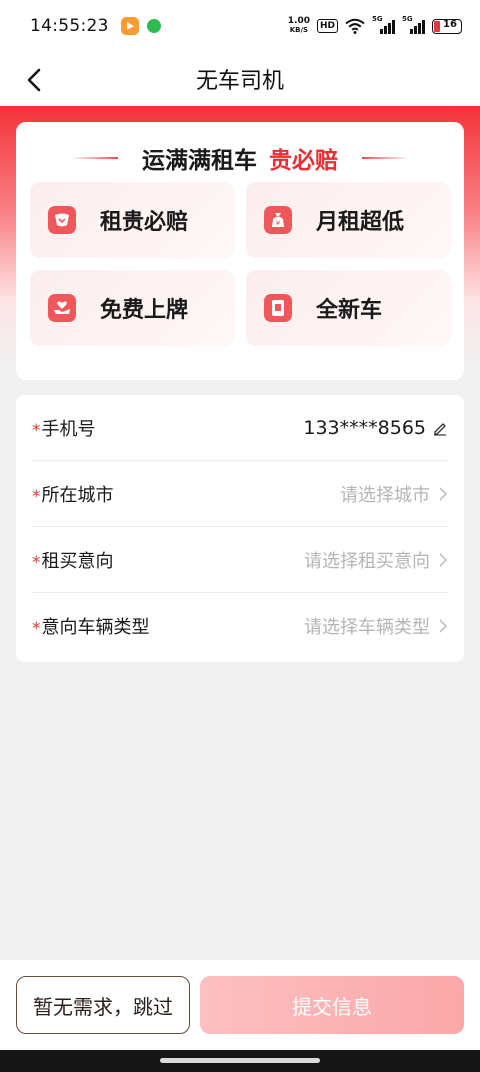  What do you see at coordinates (103, 1005) in the screenshot?
I see `skip-button: 暂无需求，跳过` at bounding box center [103, 1005].